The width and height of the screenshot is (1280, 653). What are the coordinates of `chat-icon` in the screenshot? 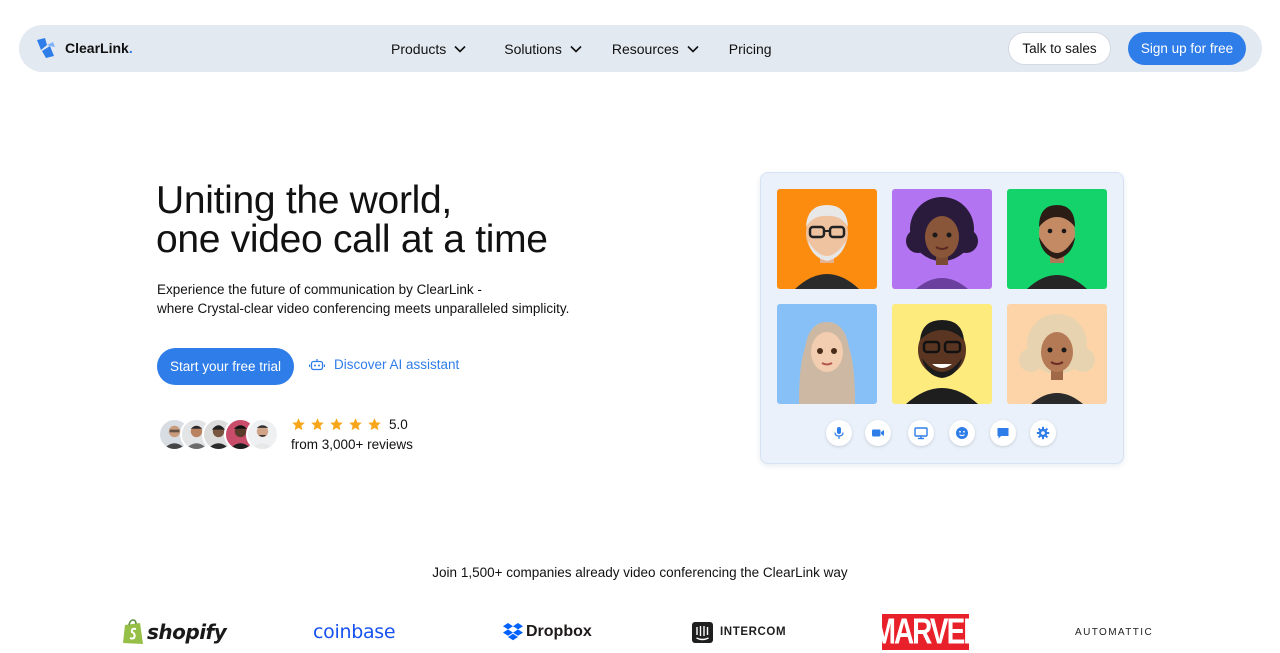 It's located at (1003, 433).